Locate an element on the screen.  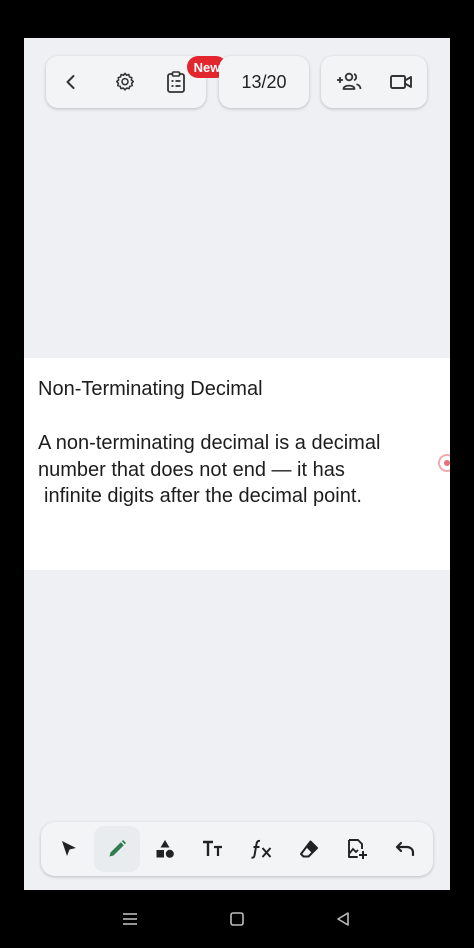
undo-icon is located at coordinates (405, 849).